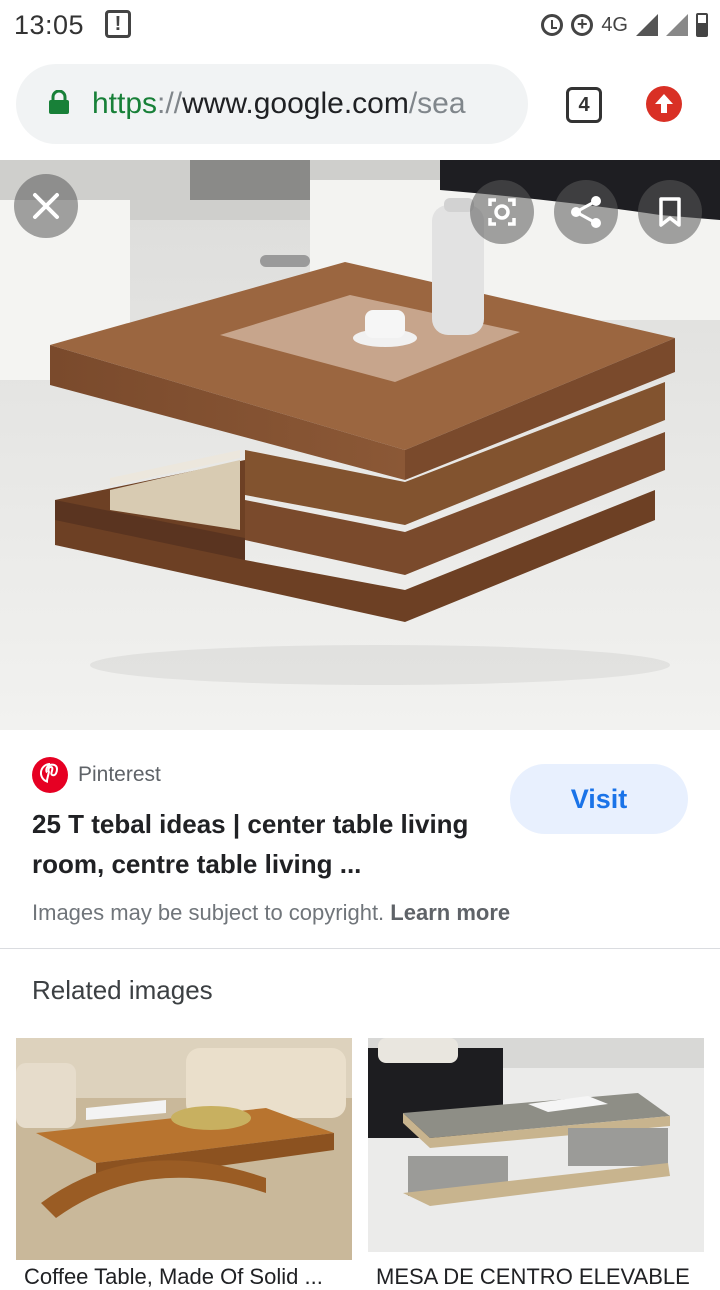 The image size is (720, 1290). I want to click on close-icon, so click(46, 206).